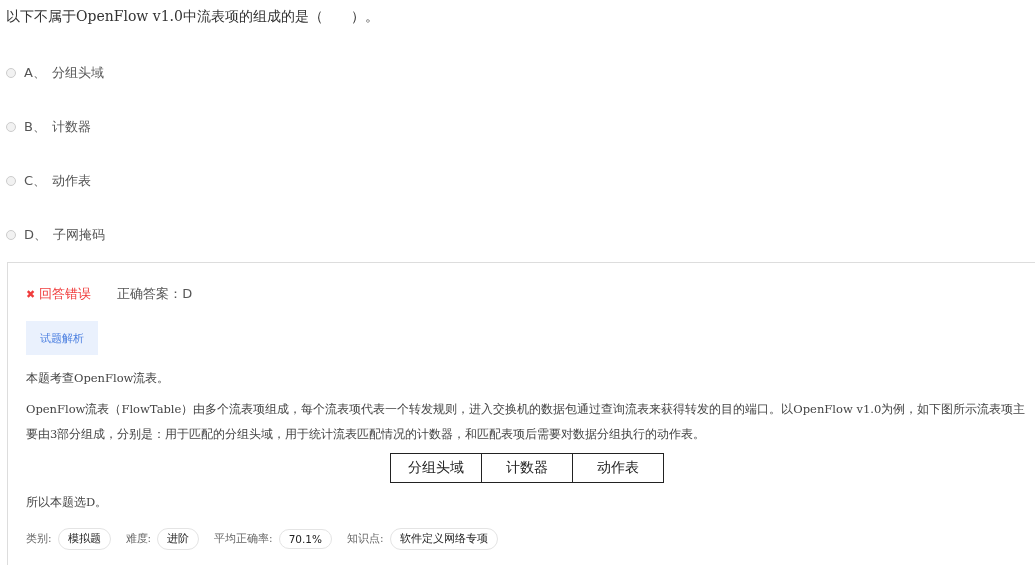  I want to click on answer-option: D、 子网掩码, so click(520, 235).